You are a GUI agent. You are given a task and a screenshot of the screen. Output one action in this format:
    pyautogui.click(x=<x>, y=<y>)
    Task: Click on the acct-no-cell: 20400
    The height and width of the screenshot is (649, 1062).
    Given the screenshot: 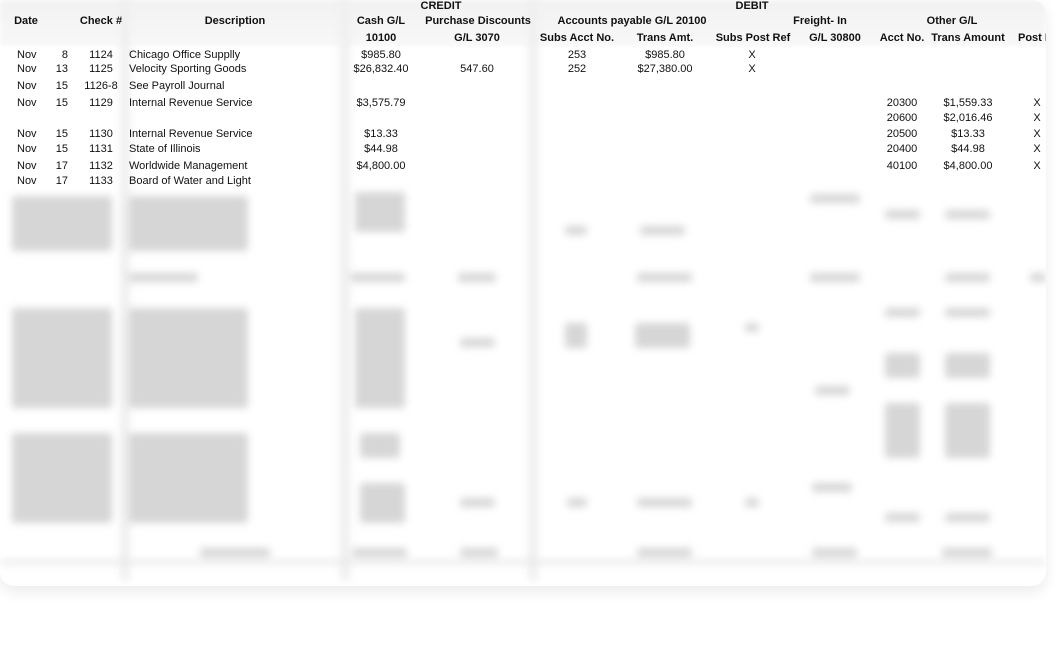 What is the action you would take?
    pyautogui.click(x=902, y=149)
    